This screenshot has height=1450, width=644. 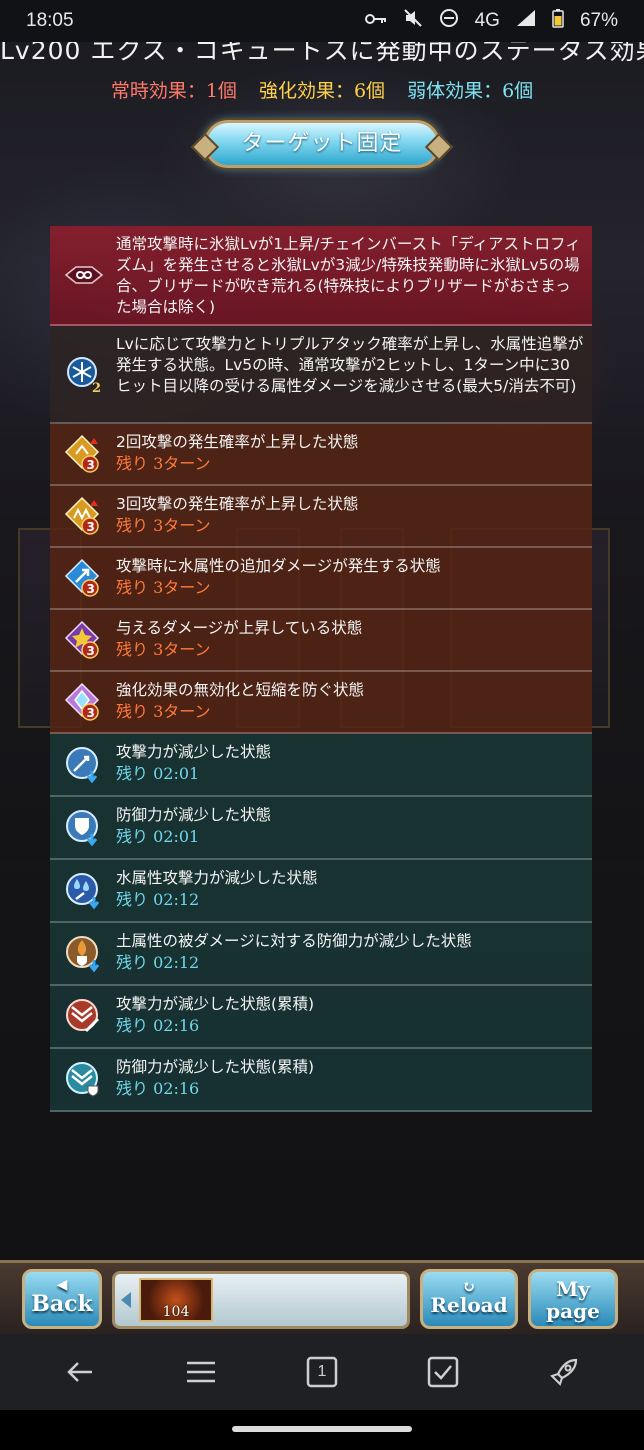 I want to click on back-button: ◀ Back, so click(x=62, y=1299).